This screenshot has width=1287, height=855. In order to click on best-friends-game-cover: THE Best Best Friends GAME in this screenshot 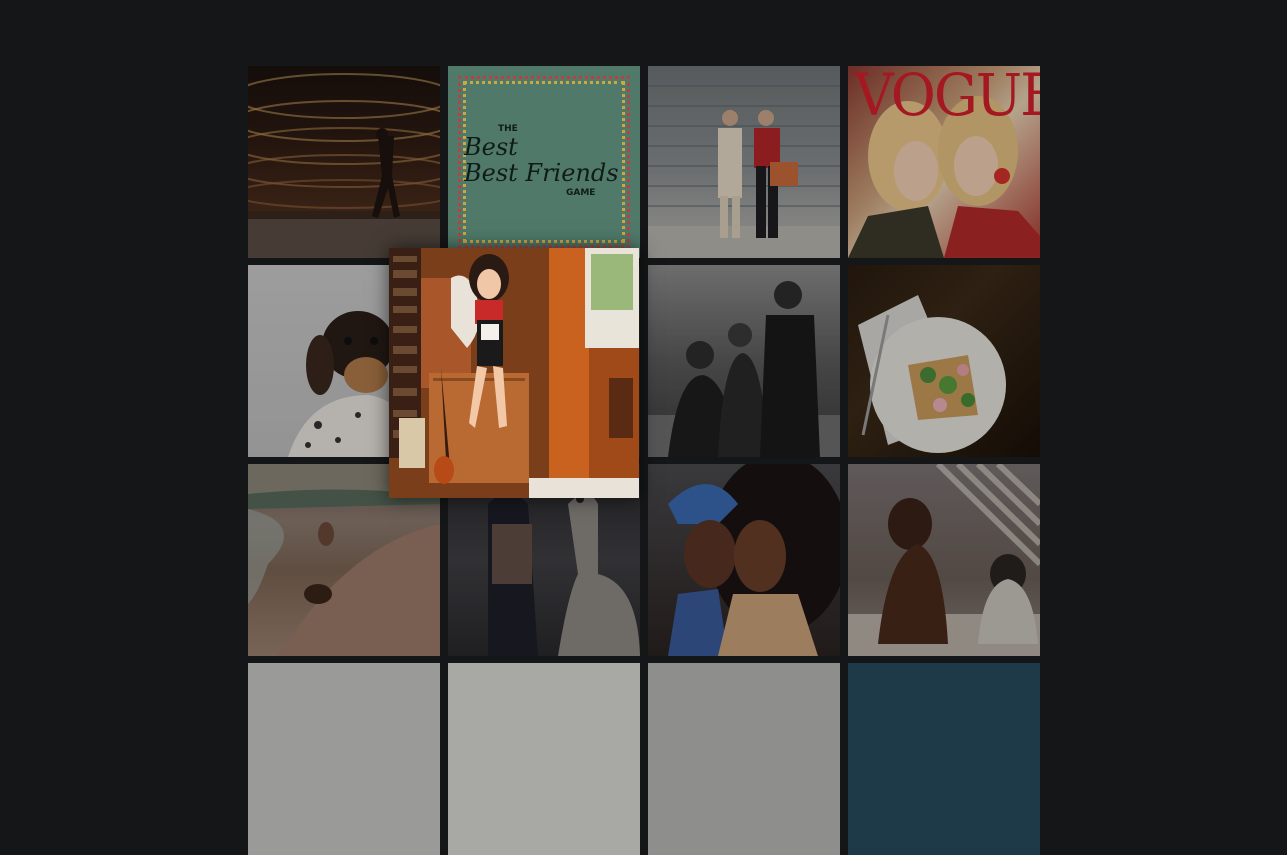, I will do `click(544, 162)`.